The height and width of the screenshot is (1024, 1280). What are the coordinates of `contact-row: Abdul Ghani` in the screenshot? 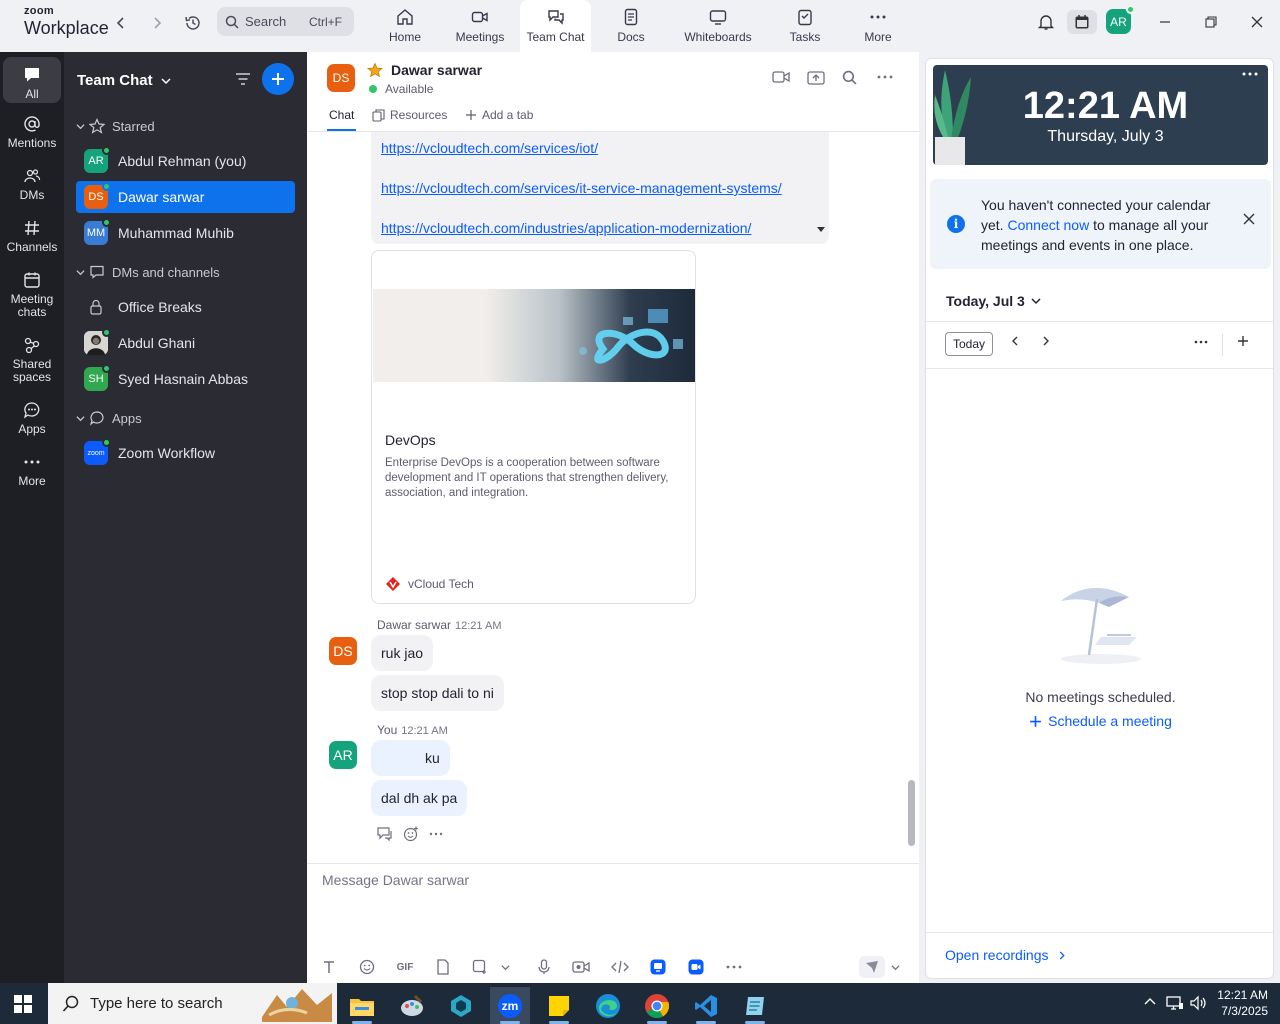 It's located at (185, 343).